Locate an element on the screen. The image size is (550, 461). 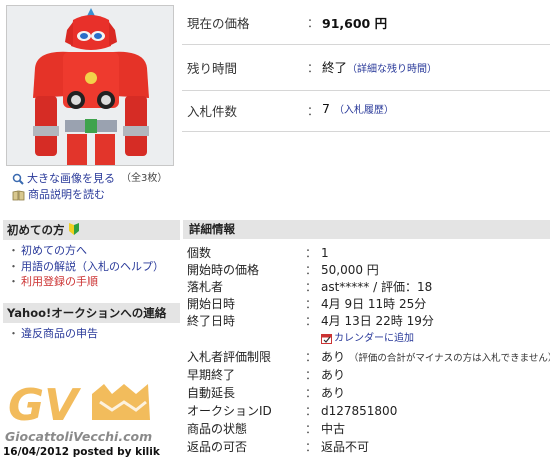
current-price-value: 91,600 円 is located at coordinates (355, 23).